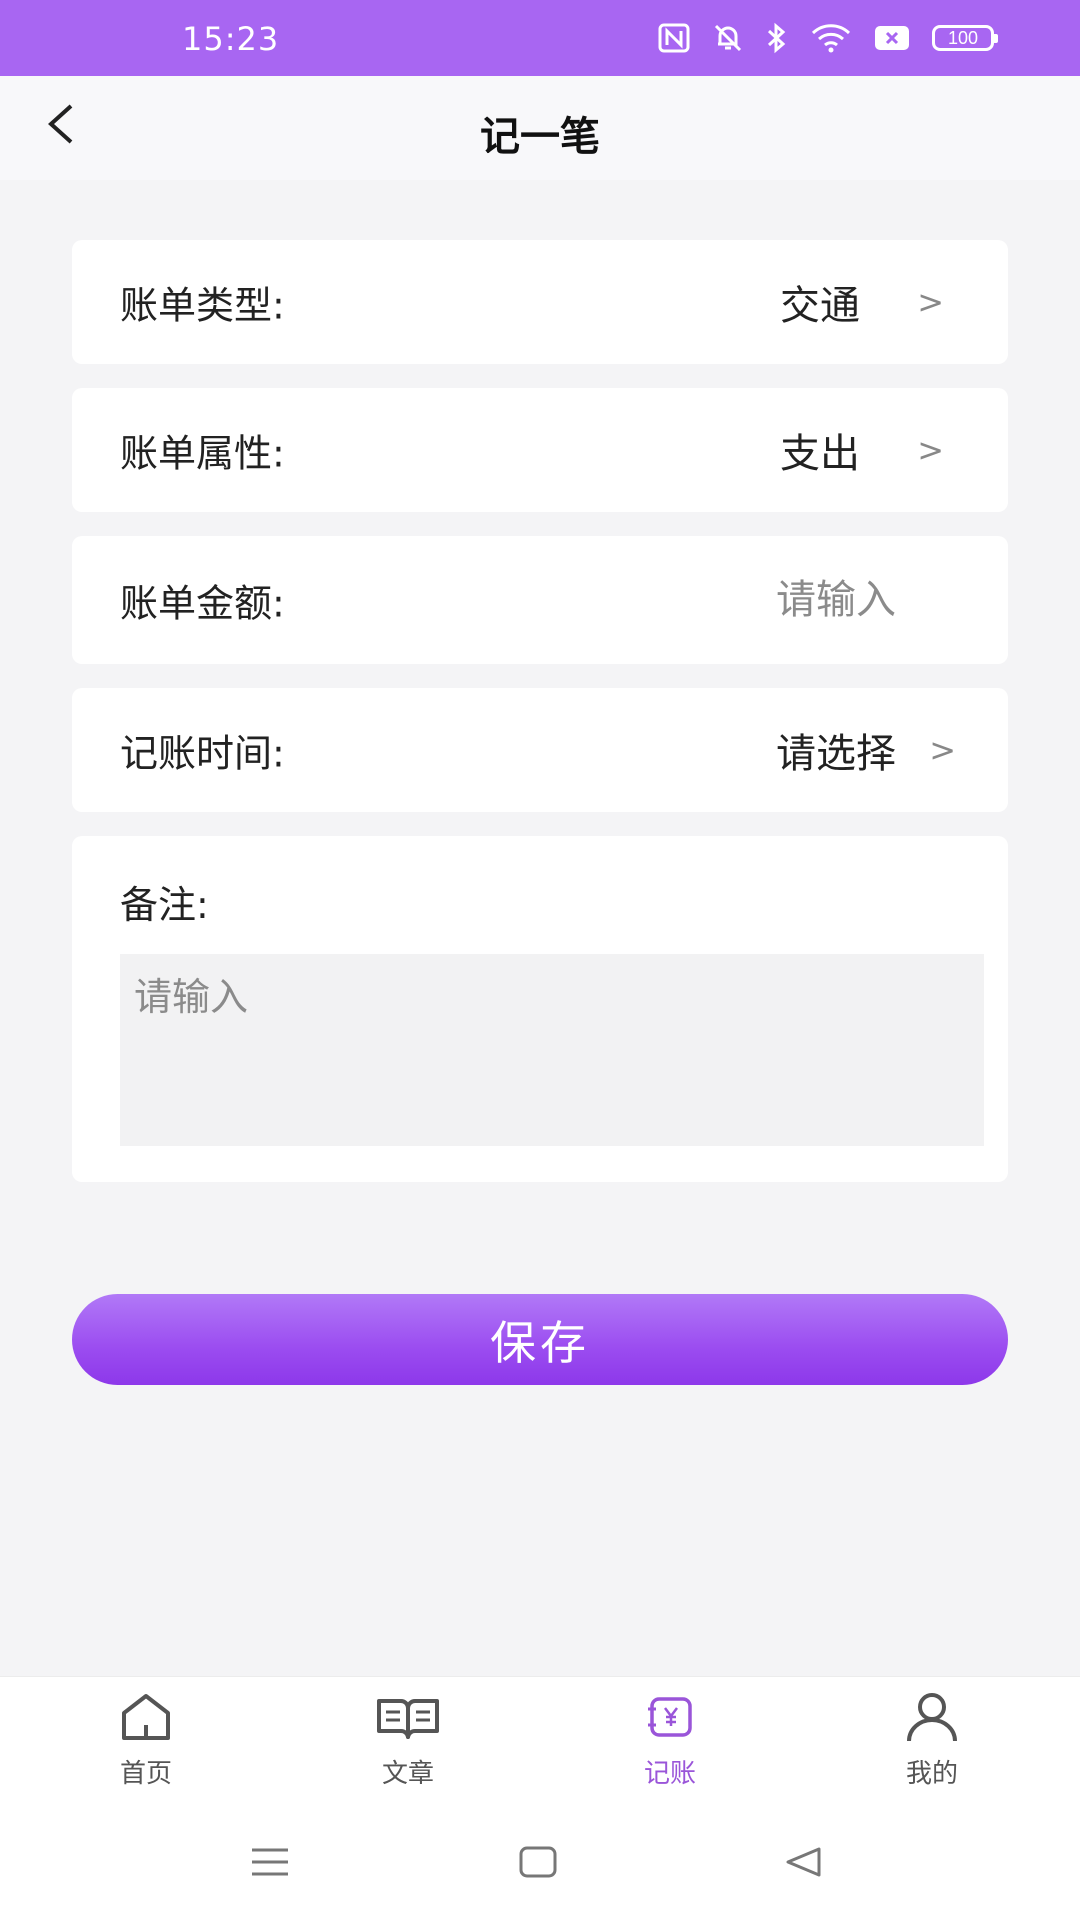  Describe the element at coordinates (892, 38) in the screenshot. I see `sim-x-icon` at that location.